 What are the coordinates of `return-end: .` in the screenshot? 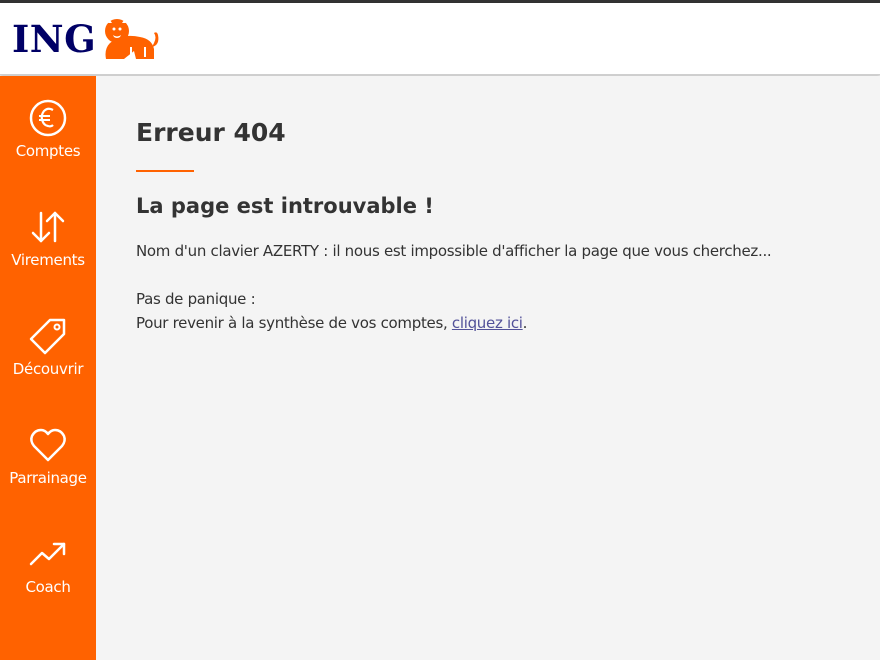 It's located at (525, 323).